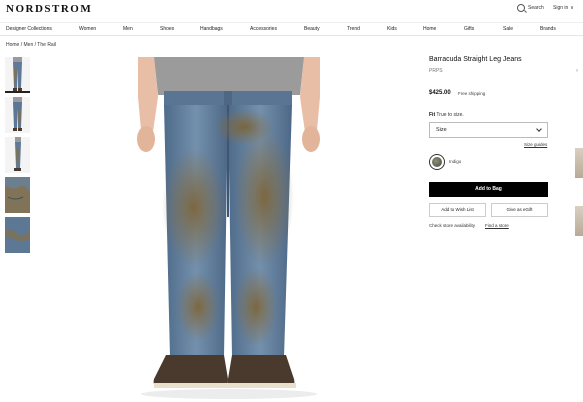  What do you see at coordinates (561, 8) in the screenshot?
I see `signin-label: Sign in` at bounding box center [561, 8].